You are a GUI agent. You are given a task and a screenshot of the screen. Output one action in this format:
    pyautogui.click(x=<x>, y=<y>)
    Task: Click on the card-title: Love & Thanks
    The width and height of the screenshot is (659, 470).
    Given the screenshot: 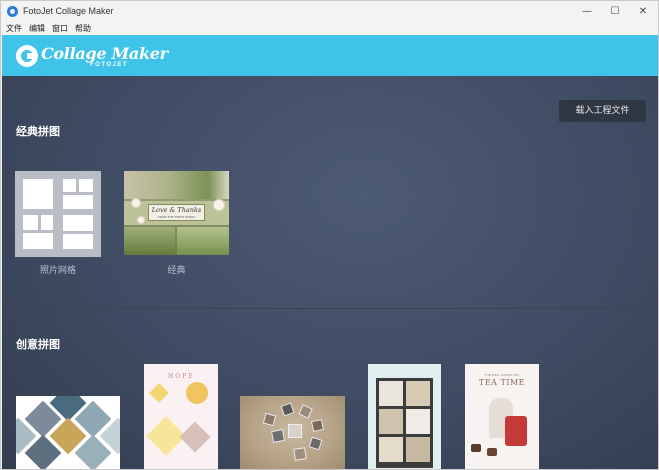 What is the action you would take?
    pyautogui.click(x=176, y=210)
    